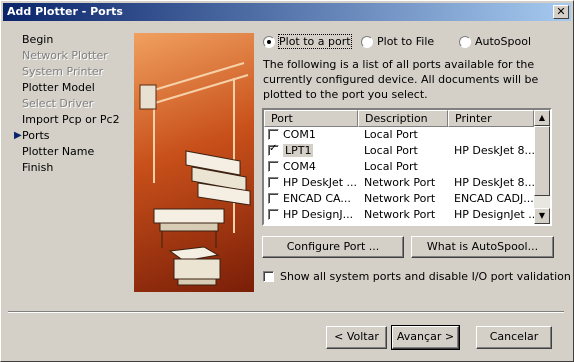  Describe the element at coordinates (286, 312) in the screenshot. I see `footer-separator` at that location.